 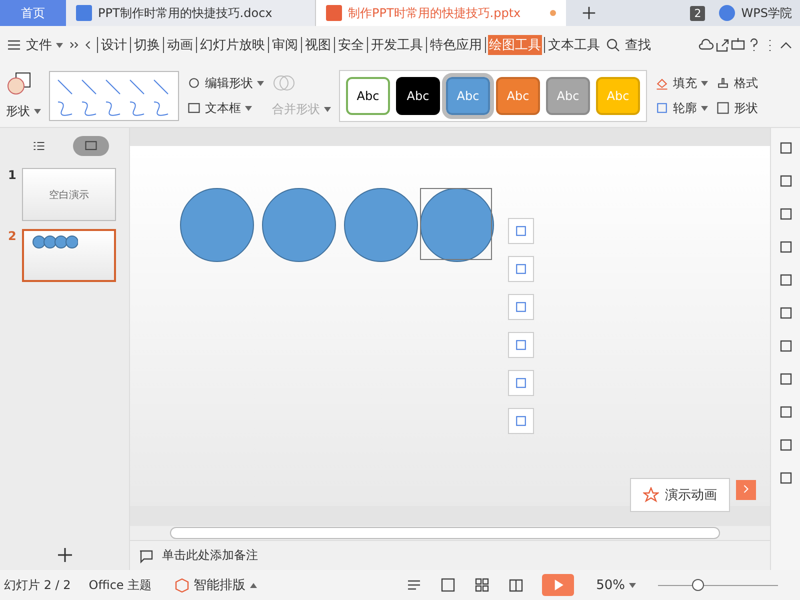 What do you see at coordinates (55, 242) in the screenshot?
I see `circles-drawing` at bounding box center [55, 242].